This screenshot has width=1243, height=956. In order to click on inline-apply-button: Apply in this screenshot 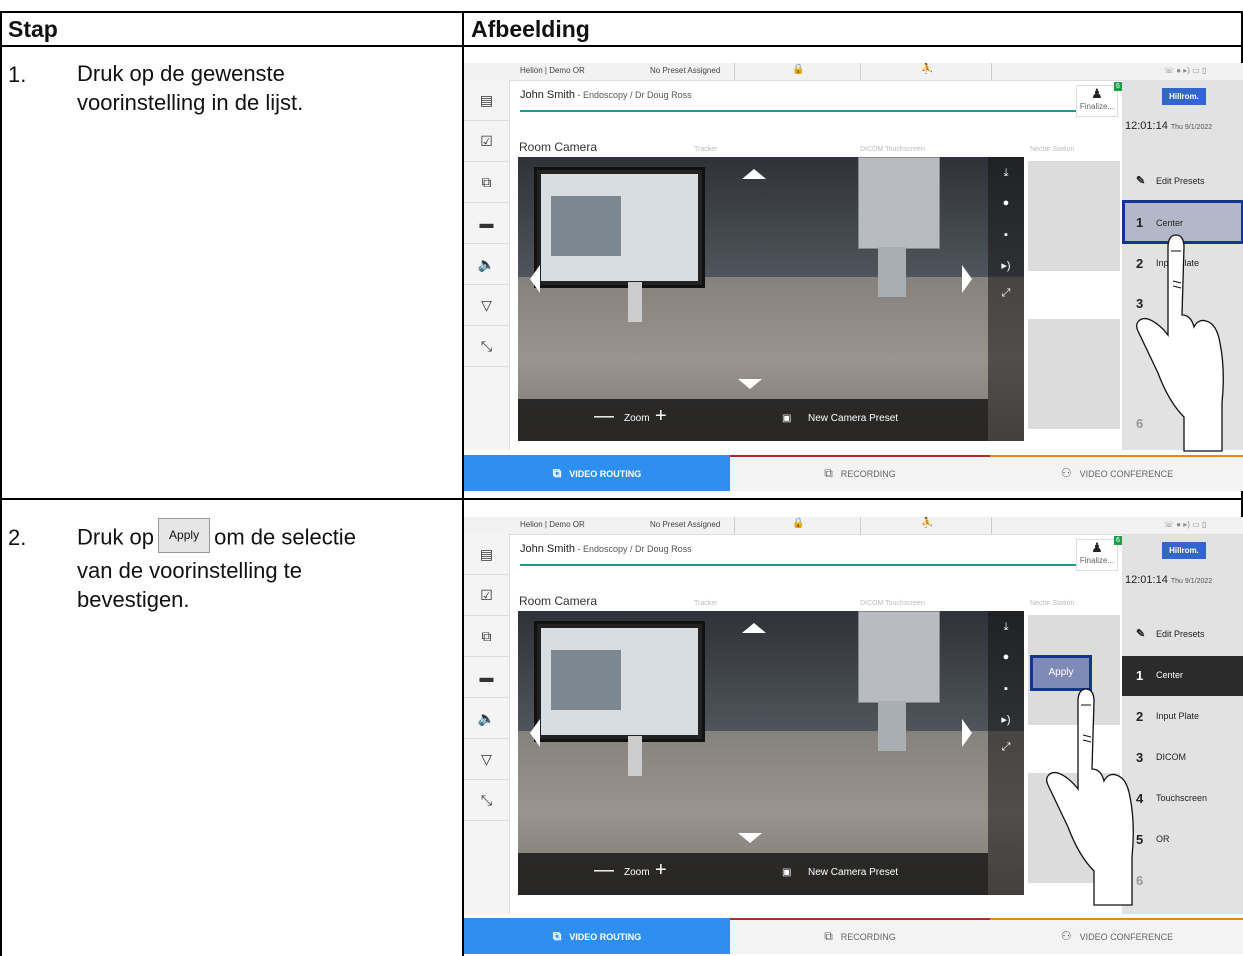, I will do `click(184, 535)`.